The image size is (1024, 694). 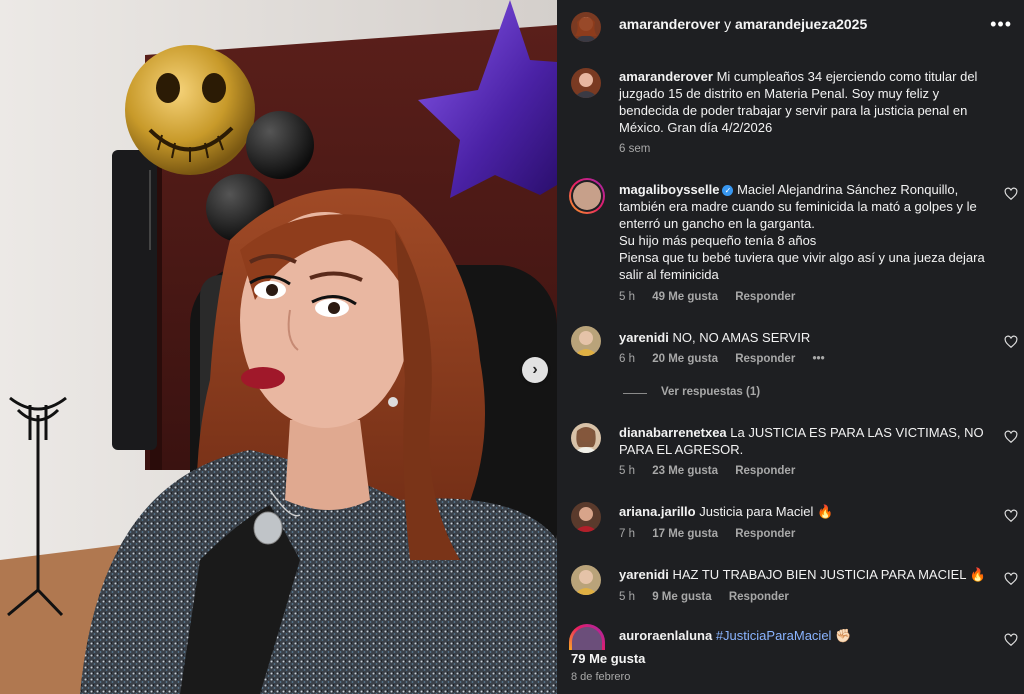 What do you see at coordinates (665, 635) in the screenshot?
I see `comment-username: auroraenlaluna` at bounding box center [665, 635].